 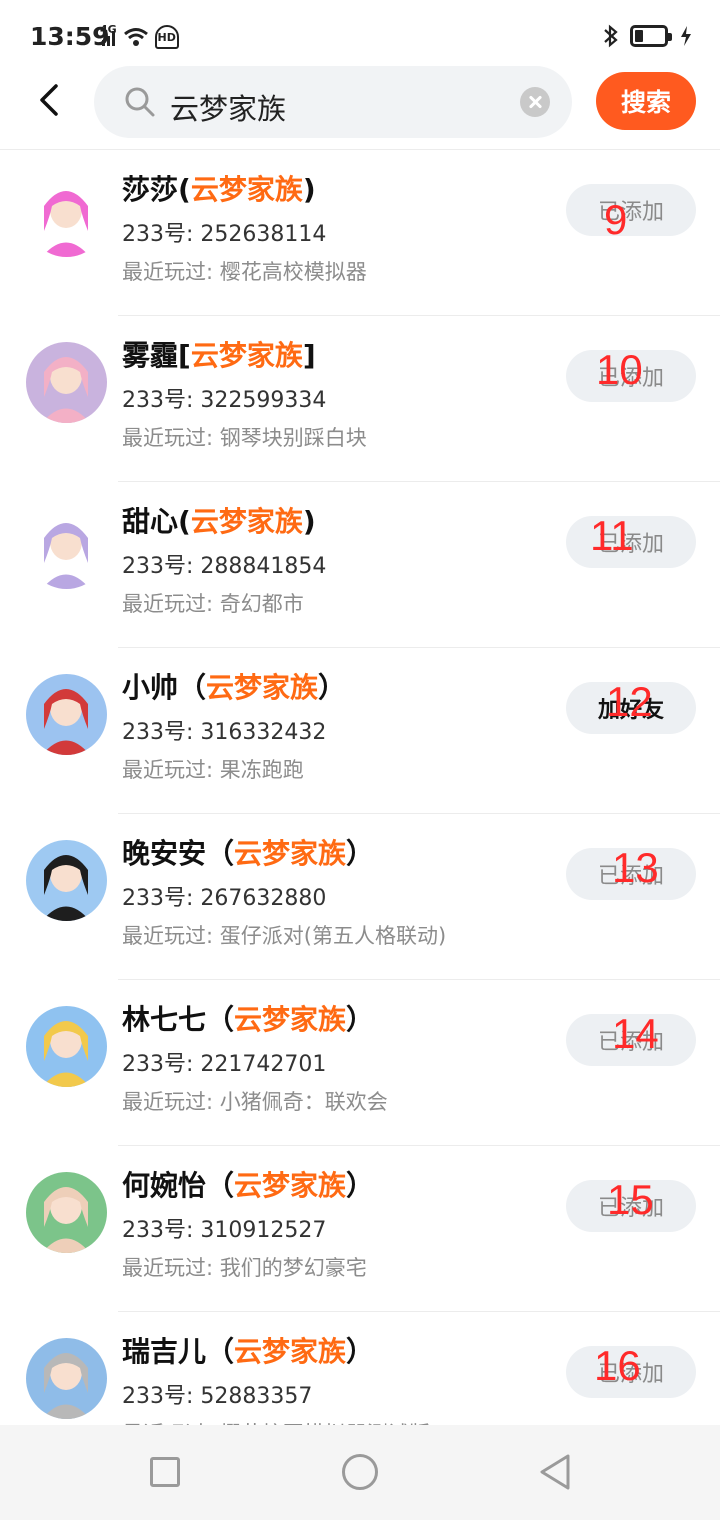 What do you see at coordinates (228, 109) in the screenshot?
I see `search-query-text: 云梦家族` at bounding box center [228, 109].